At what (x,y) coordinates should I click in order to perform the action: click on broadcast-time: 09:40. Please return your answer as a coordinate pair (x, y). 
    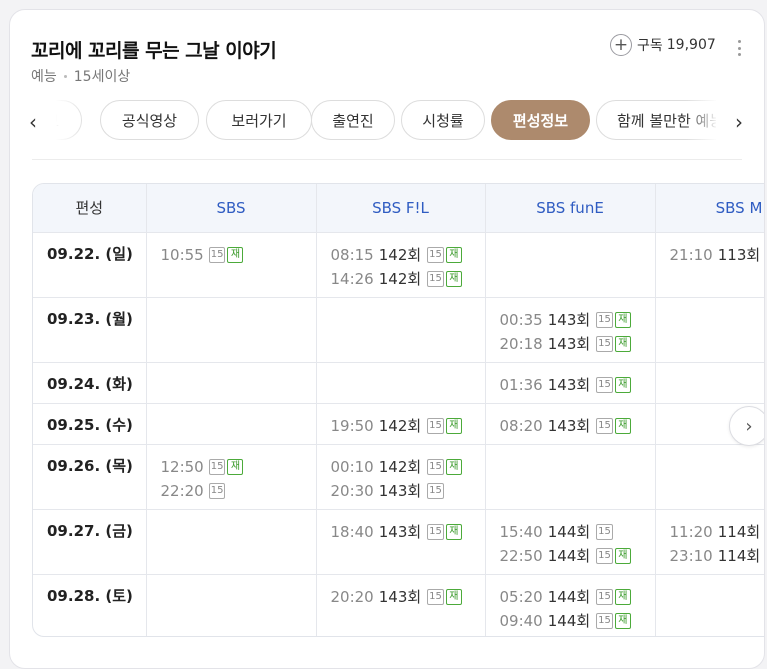
    Looking at the image, I should click on (521, 620).